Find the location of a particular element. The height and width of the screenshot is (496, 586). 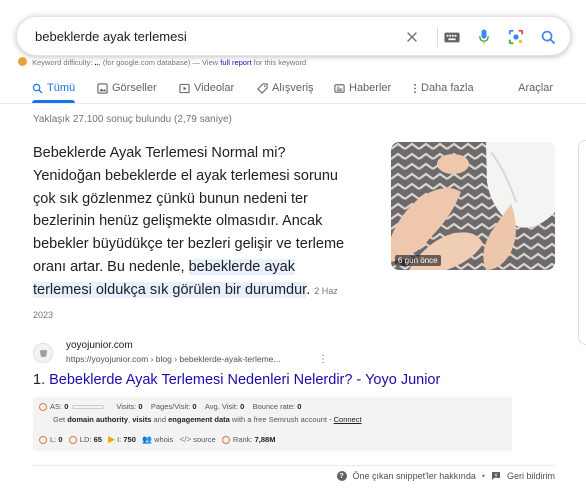

feedback-link: Geri bildirim is located at coordinates (531, 476).